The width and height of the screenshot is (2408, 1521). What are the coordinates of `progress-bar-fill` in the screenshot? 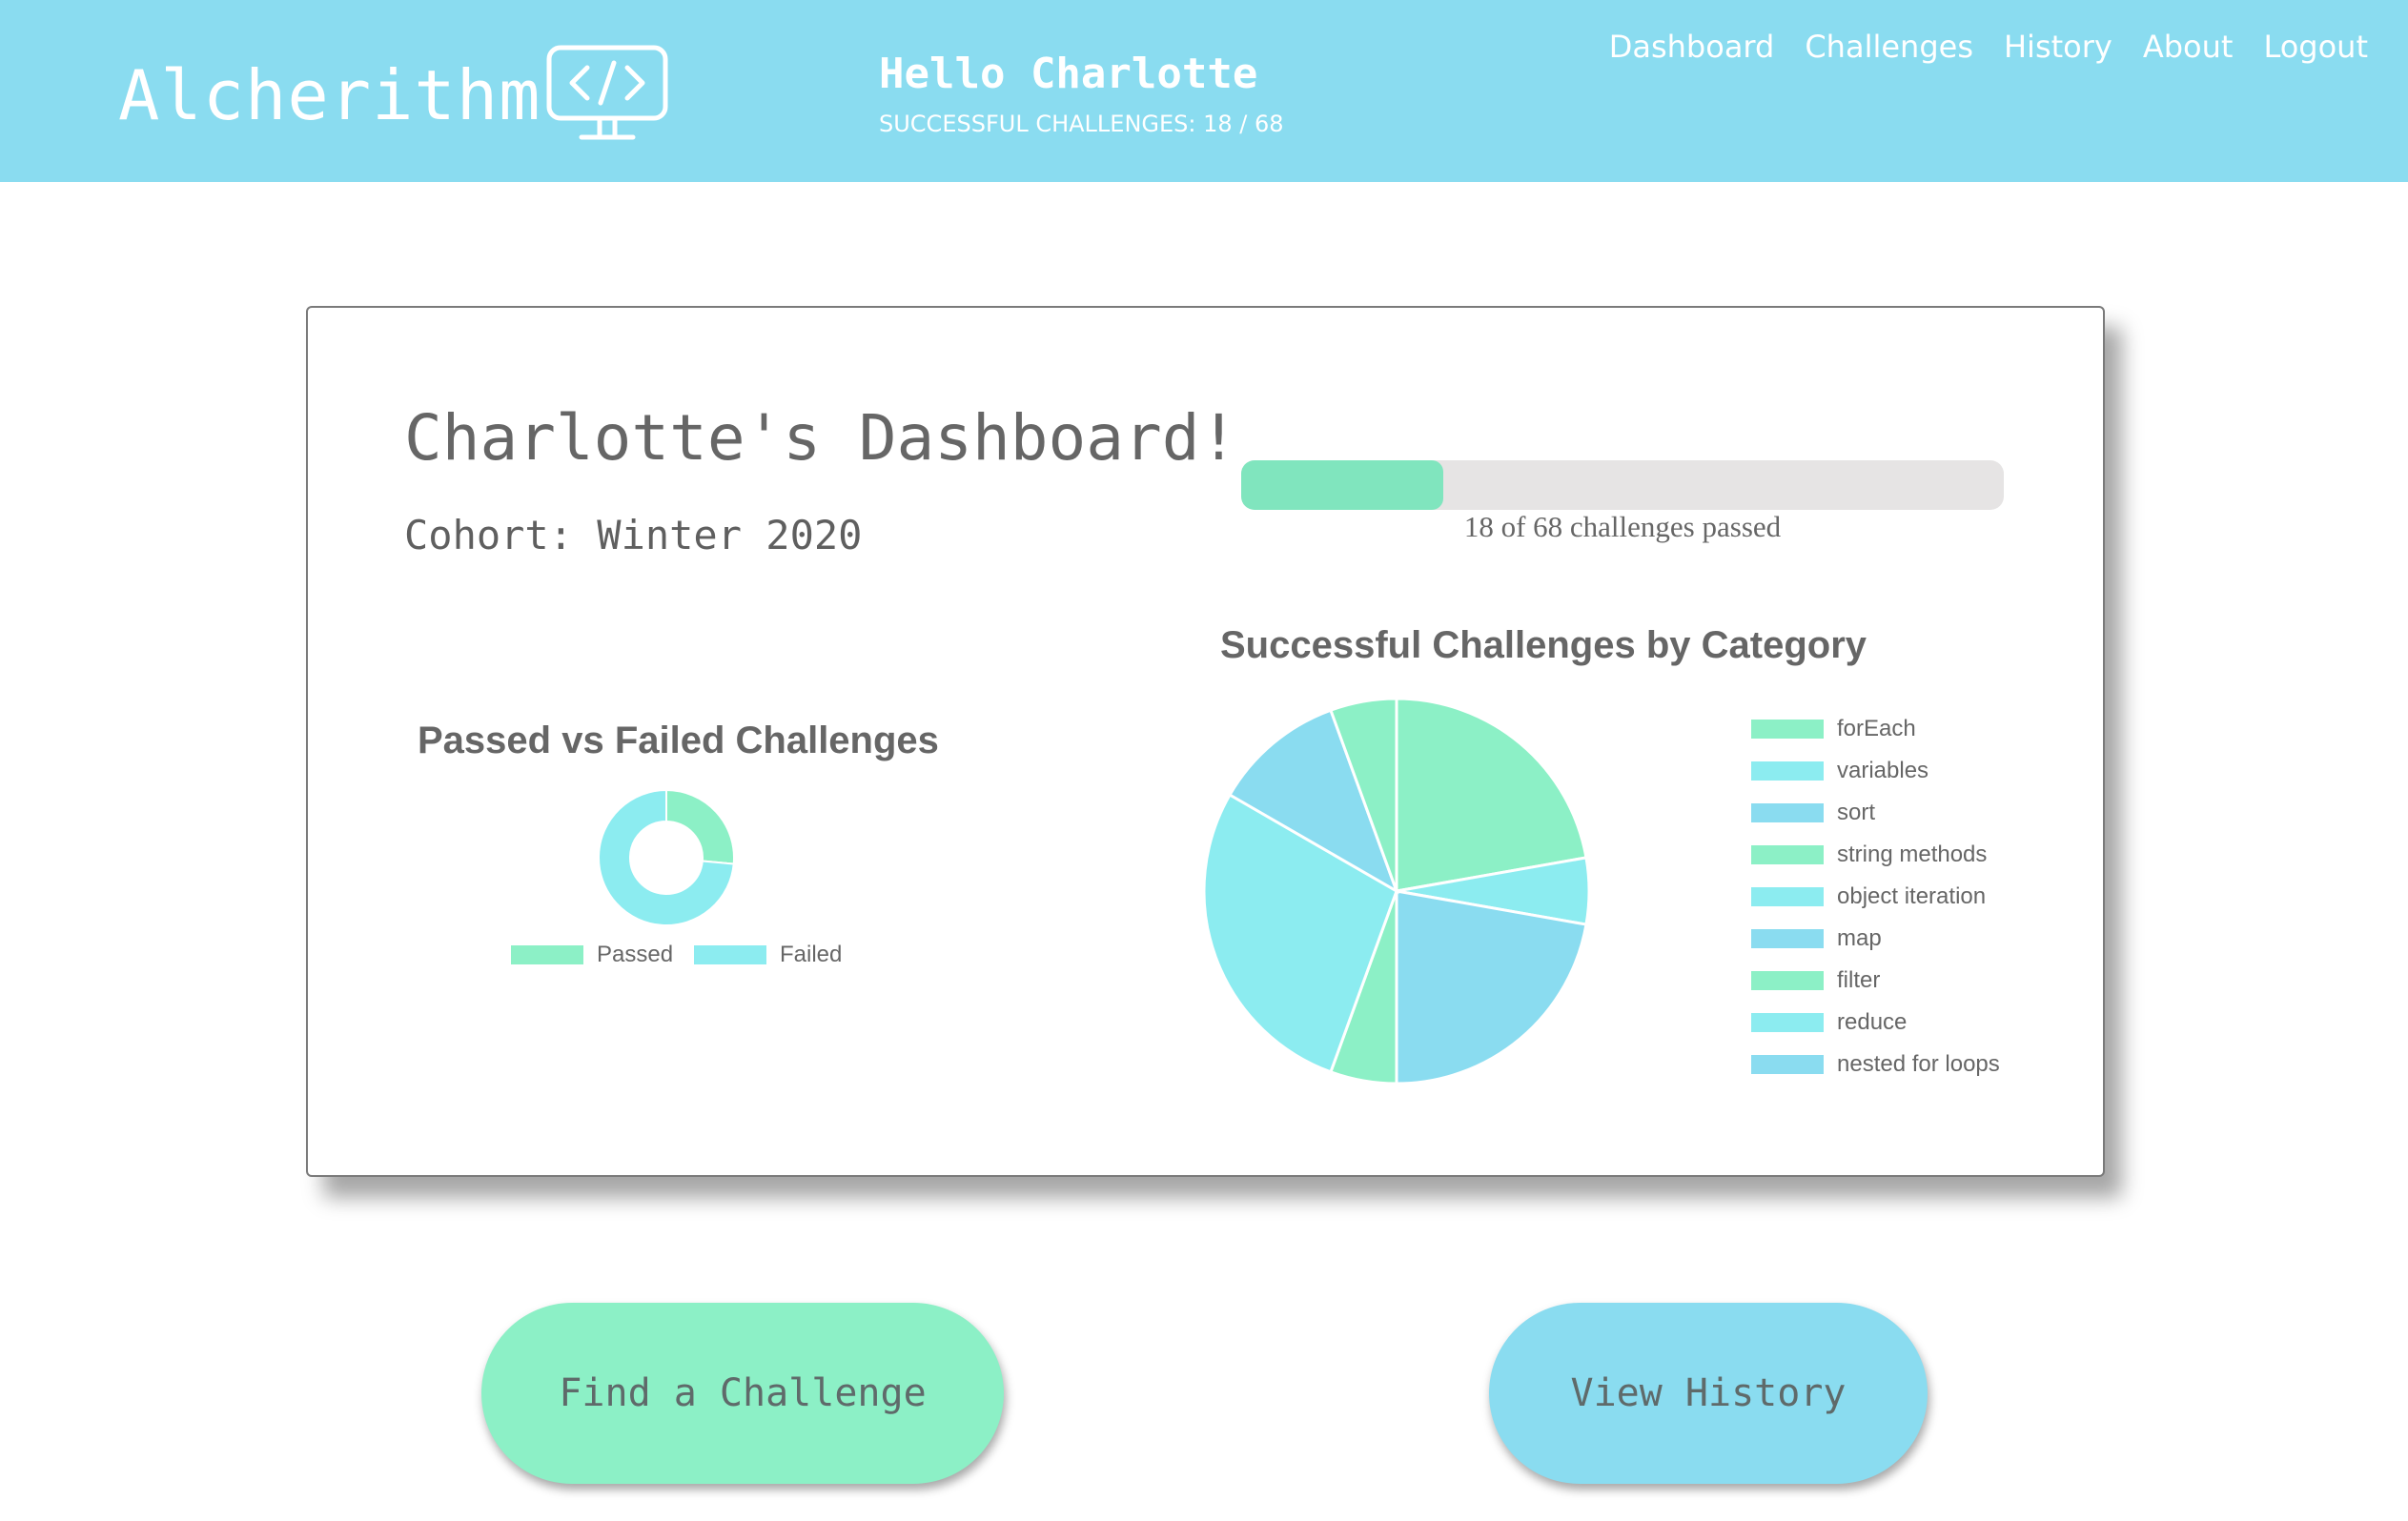 It's located at (1342, 485).